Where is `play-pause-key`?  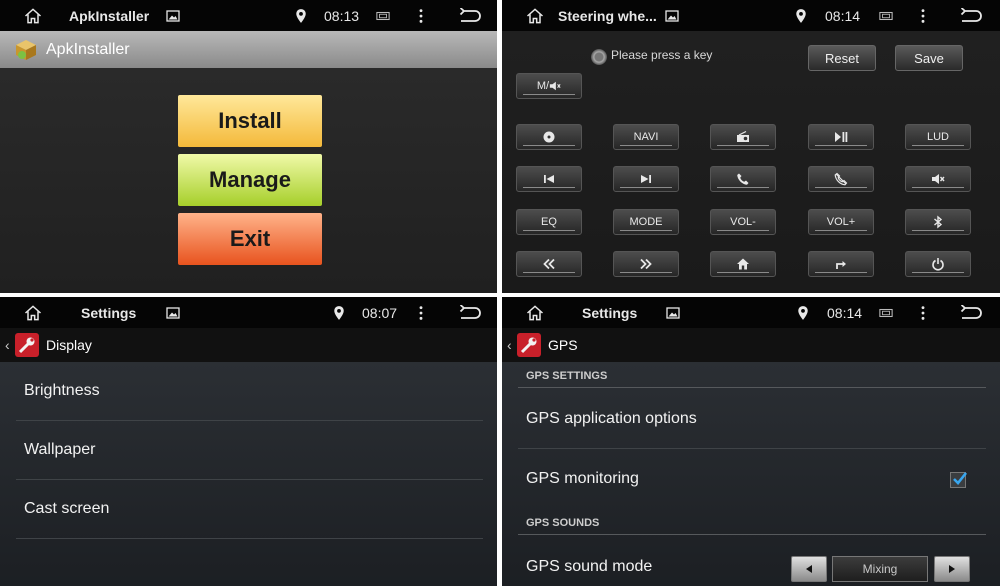 play-pause-key is located at coordinates (841, 137).